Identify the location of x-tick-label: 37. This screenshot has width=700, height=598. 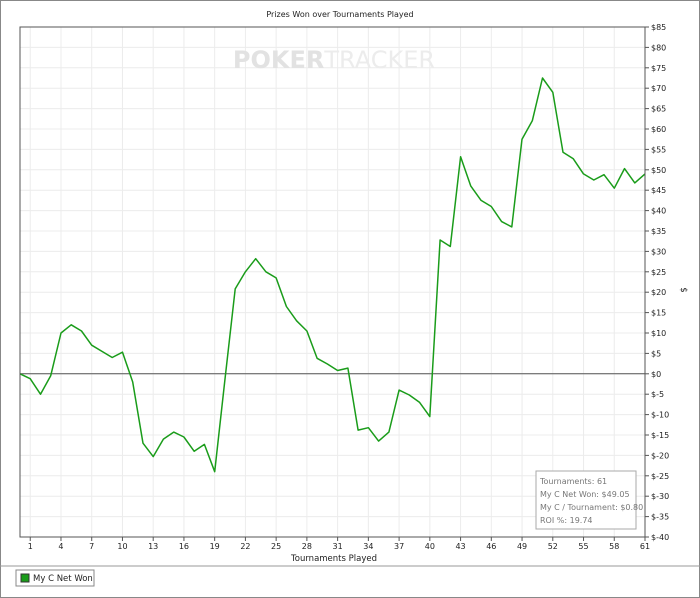
(399, 546).